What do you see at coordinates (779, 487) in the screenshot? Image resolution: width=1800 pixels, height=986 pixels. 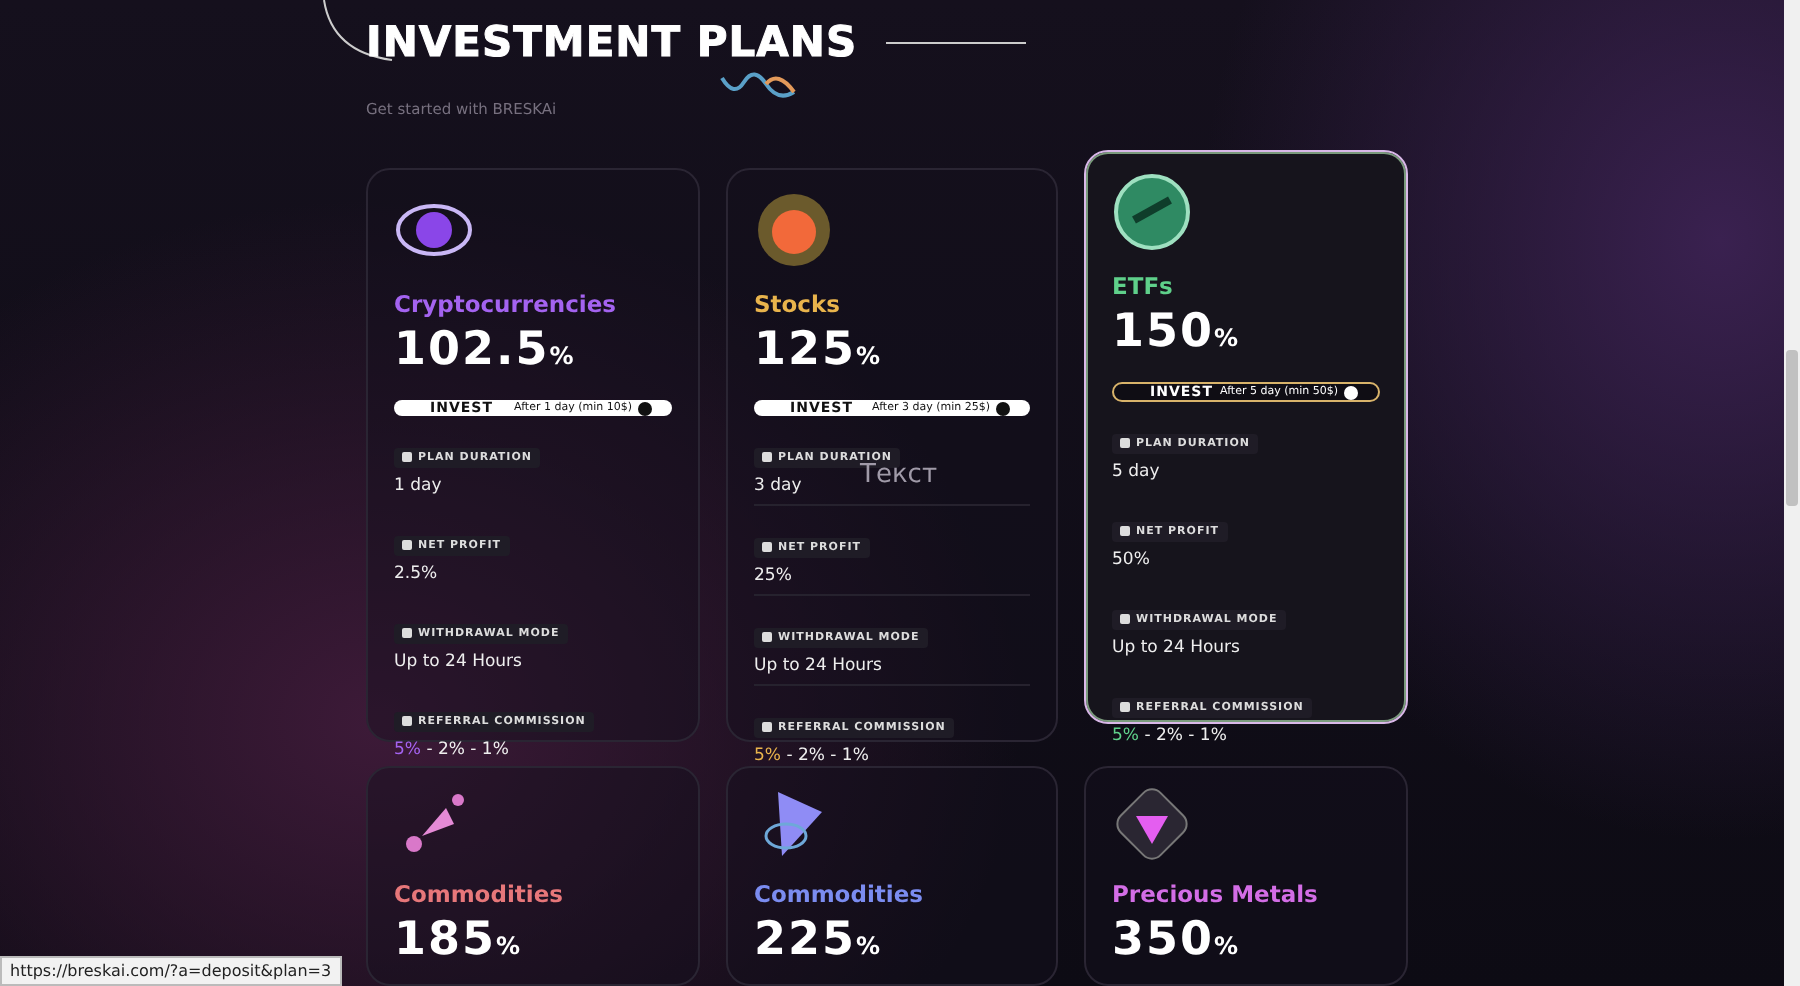 I see `detail-value: 3 day` at bounding box center [779, 487].